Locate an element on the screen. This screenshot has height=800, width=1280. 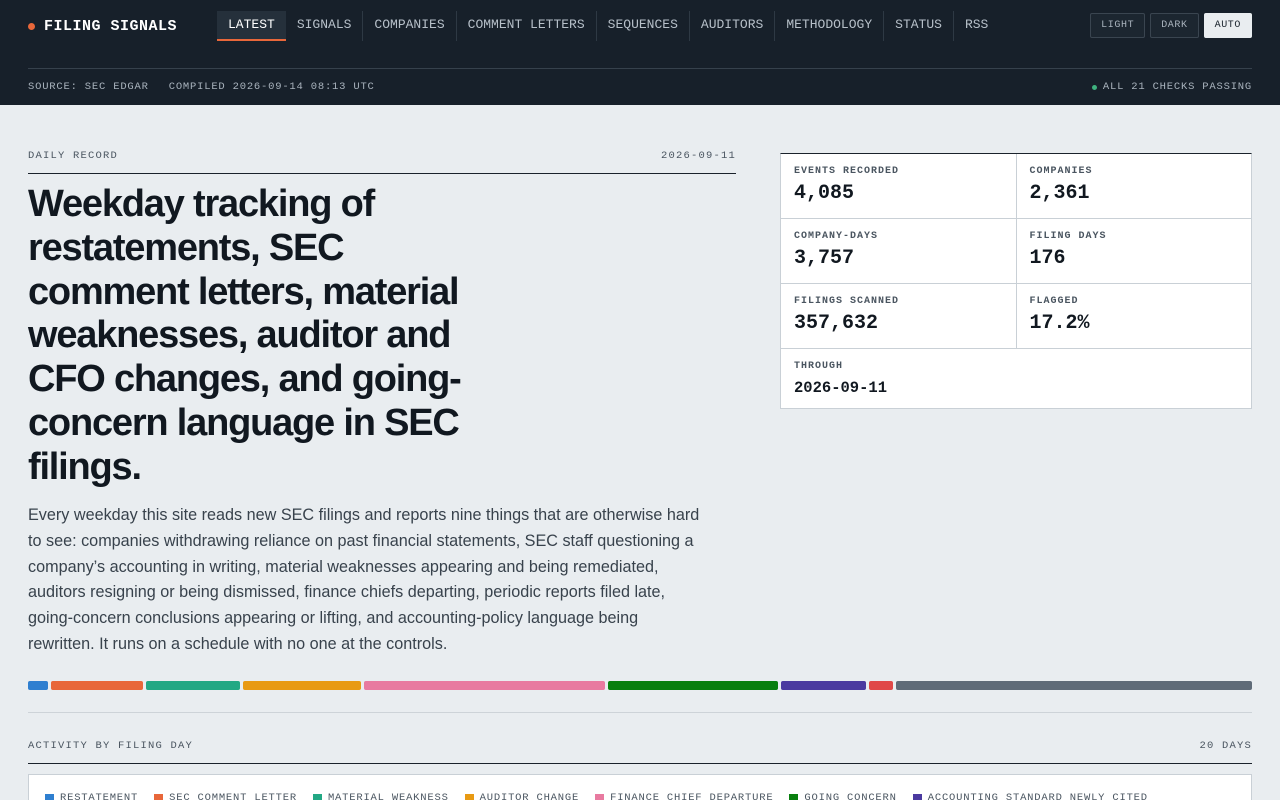
signal-mix-strip is located at coordinates (640, 685).